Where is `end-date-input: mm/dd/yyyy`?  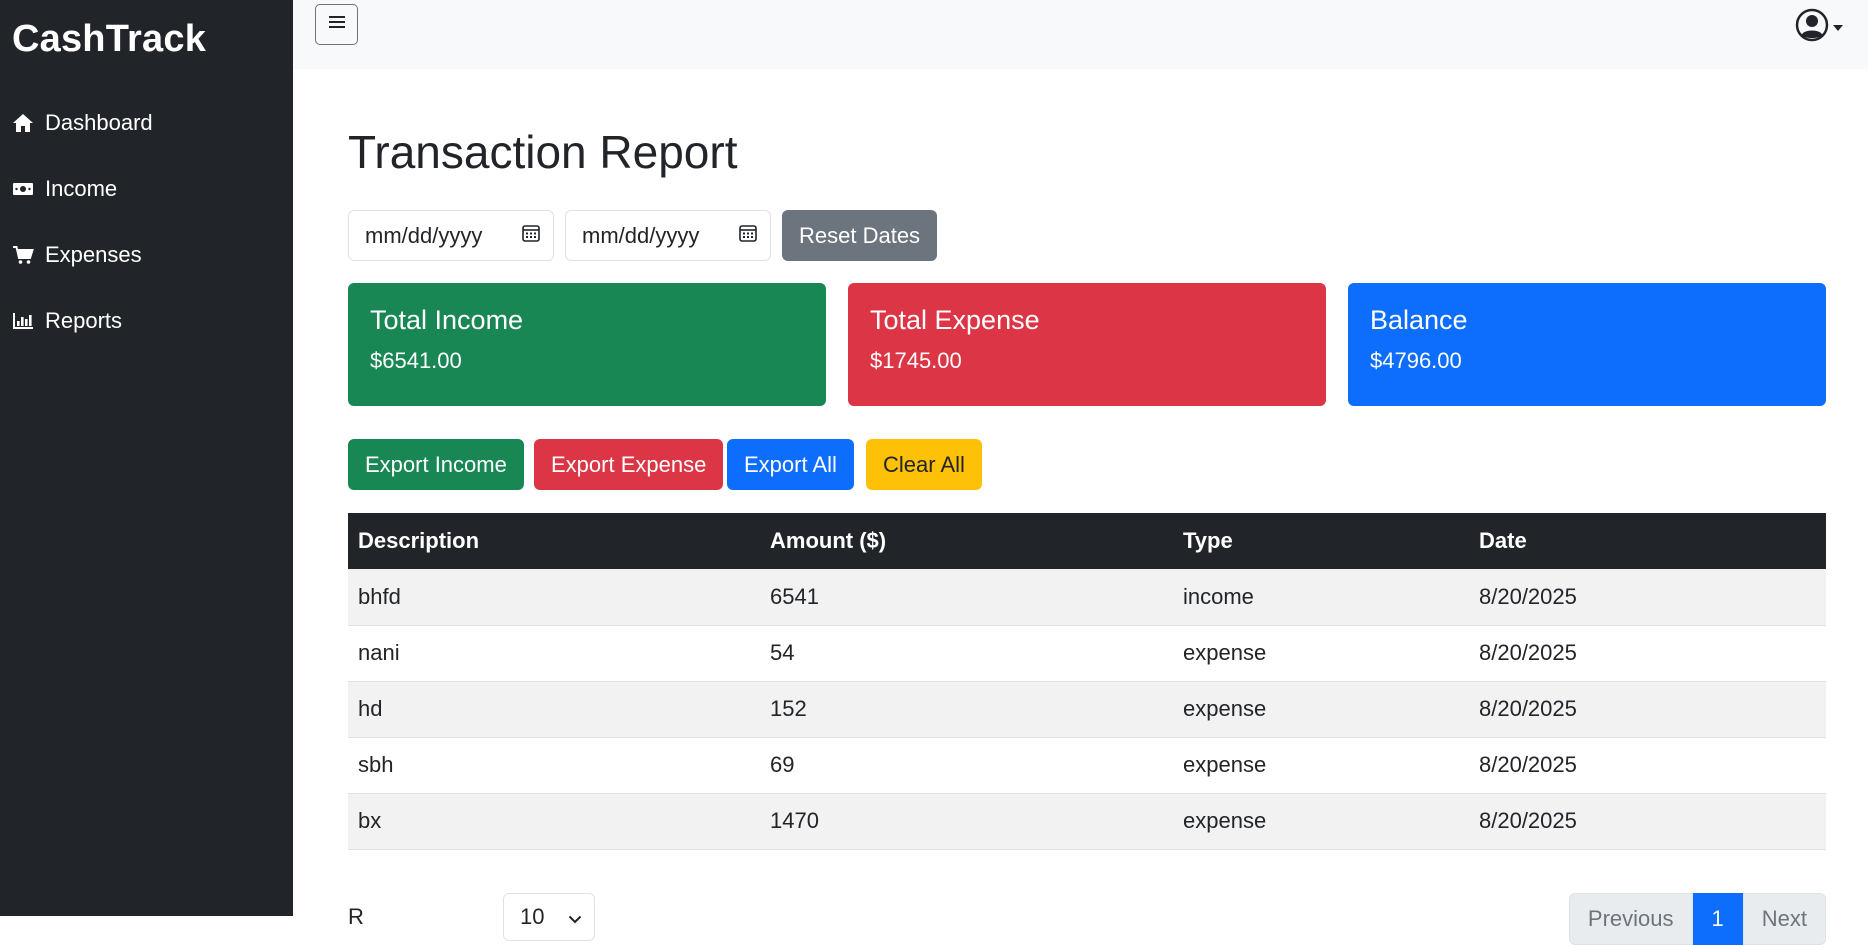 end-date-input: mm/dd/yyyy is located at coordinates (668, 235).